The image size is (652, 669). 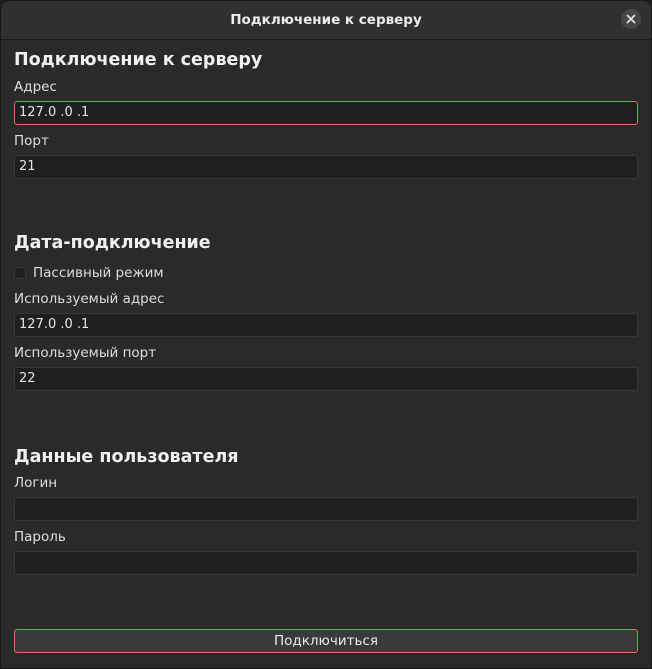 What do you see at coordinates (98, 273) in the screenshot?
I see `passive-mode-label: Пассивный режим` at bounding box center [98, 273].